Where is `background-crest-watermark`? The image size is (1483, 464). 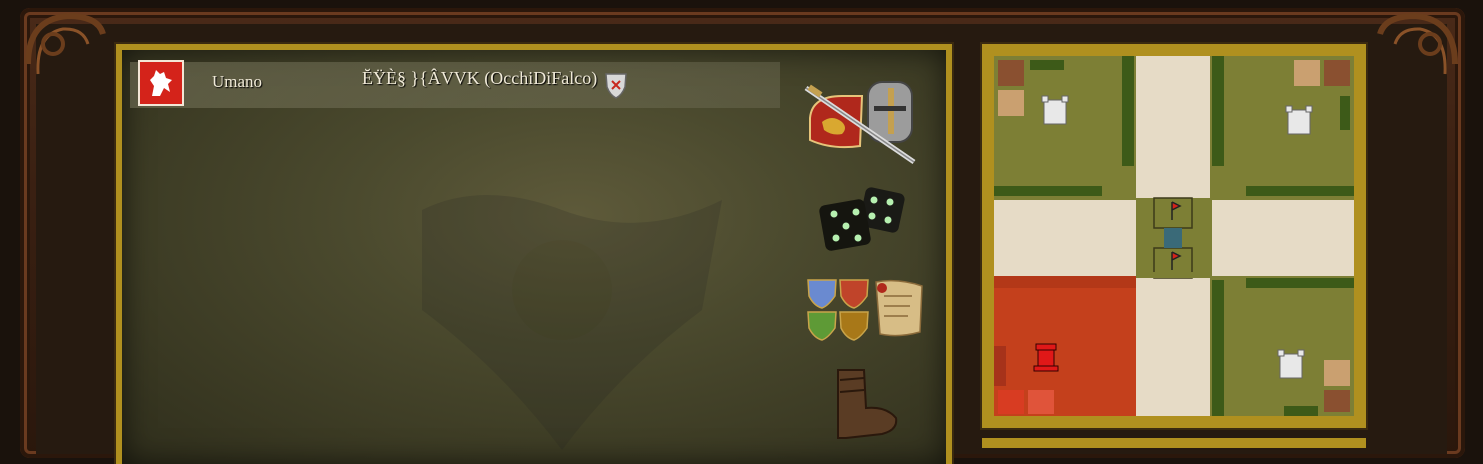 background-crest-watermark is located at coordinates (572, 322).